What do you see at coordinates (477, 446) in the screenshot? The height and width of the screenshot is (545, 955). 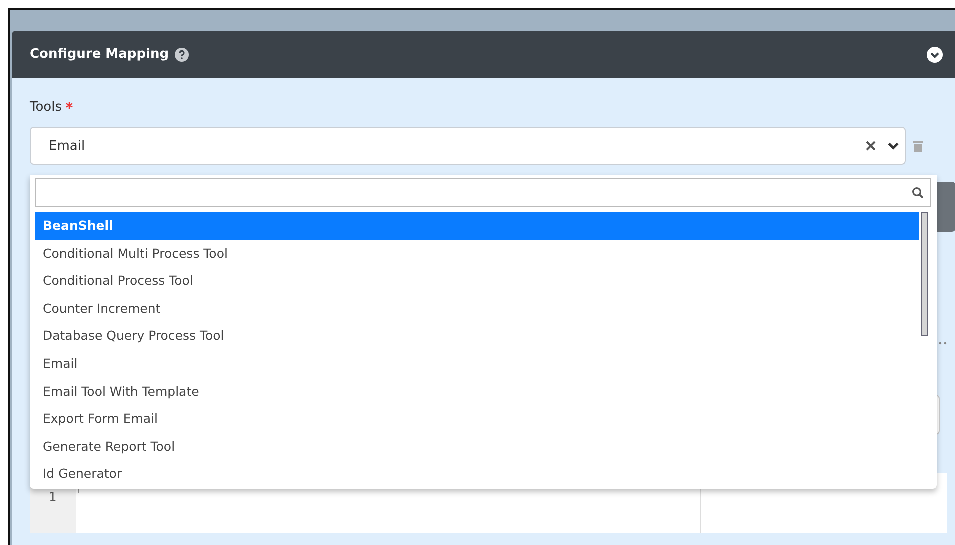 I see `dropdown-option: Generate Report Tool` at bounding box center [477, 446].